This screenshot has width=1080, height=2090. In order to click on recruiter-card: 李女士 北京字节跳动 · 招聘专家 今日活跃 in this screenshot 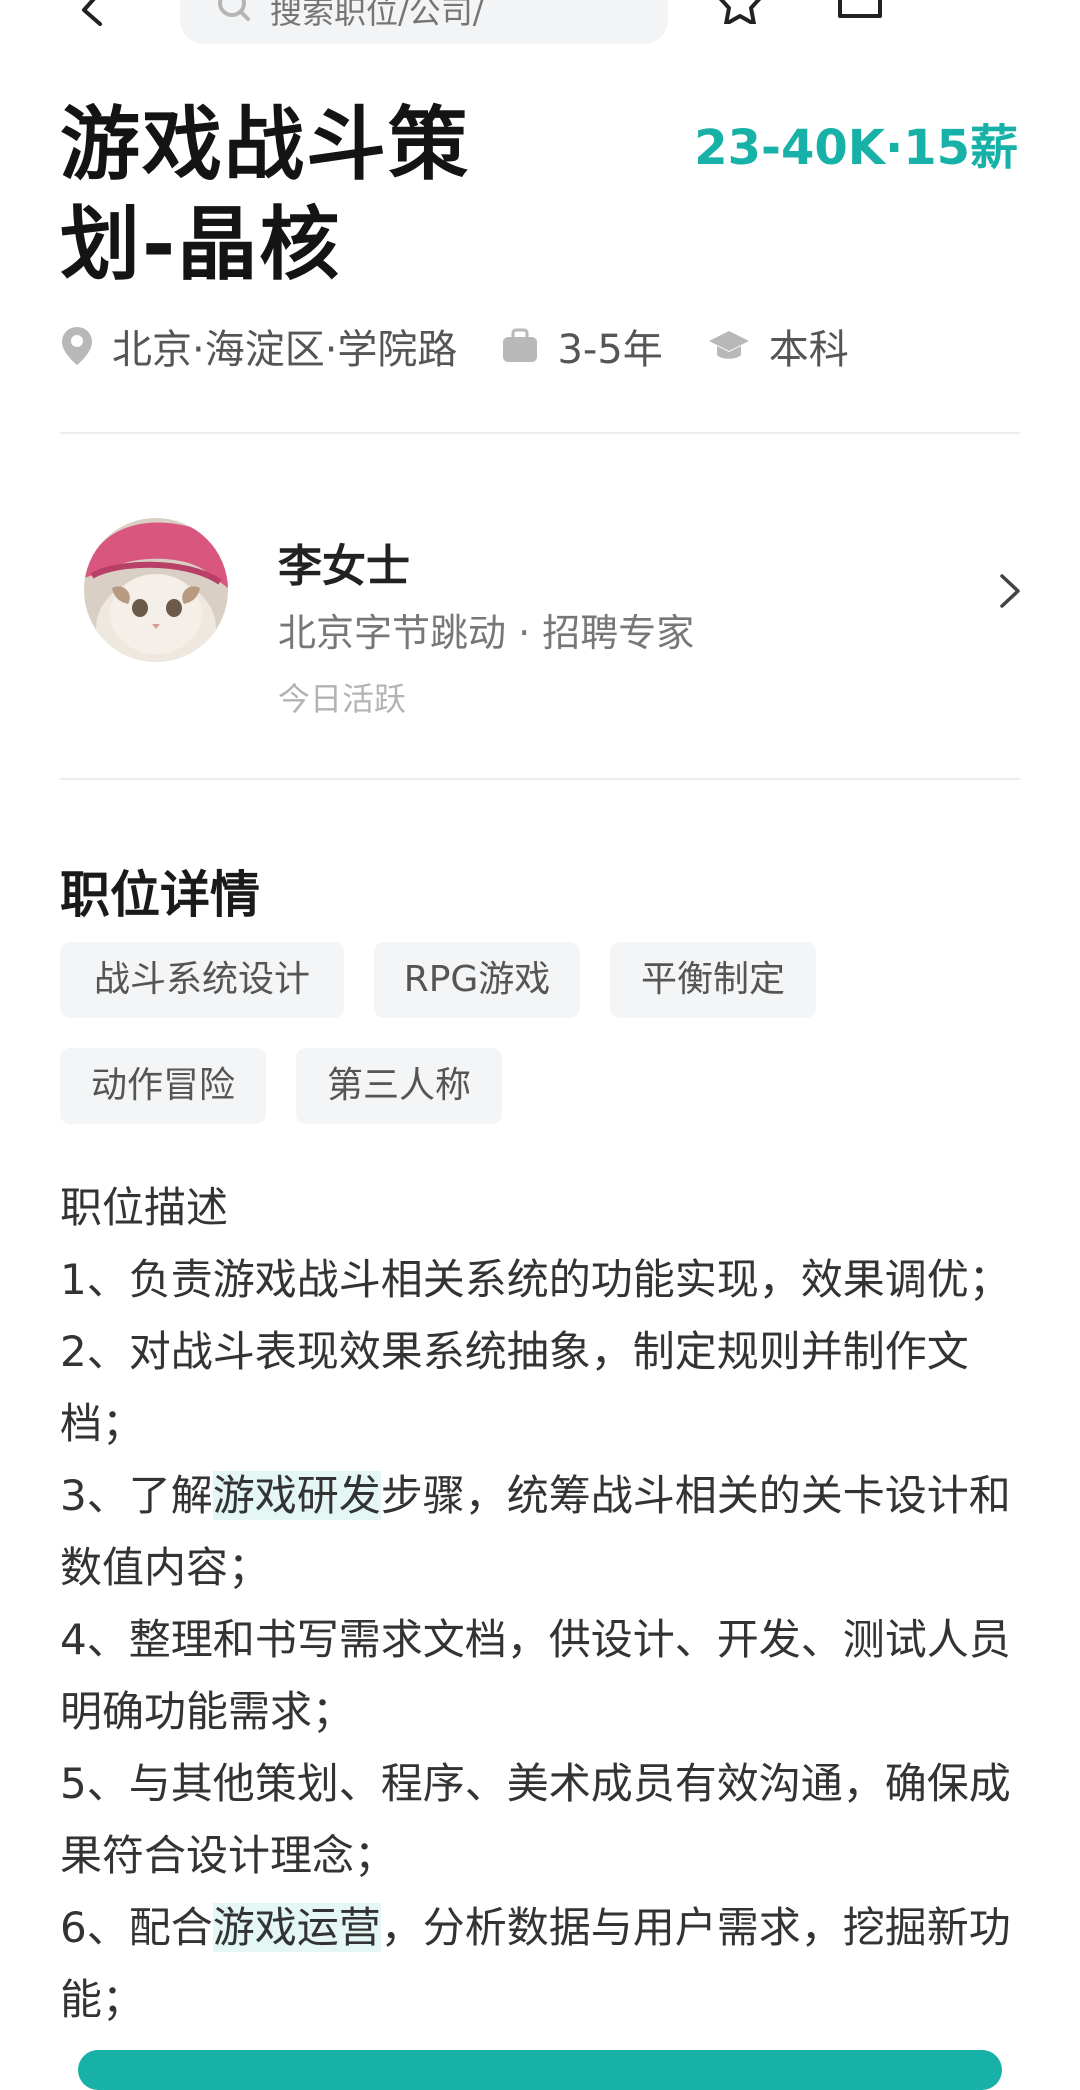, I will do `click(540, 615)`.